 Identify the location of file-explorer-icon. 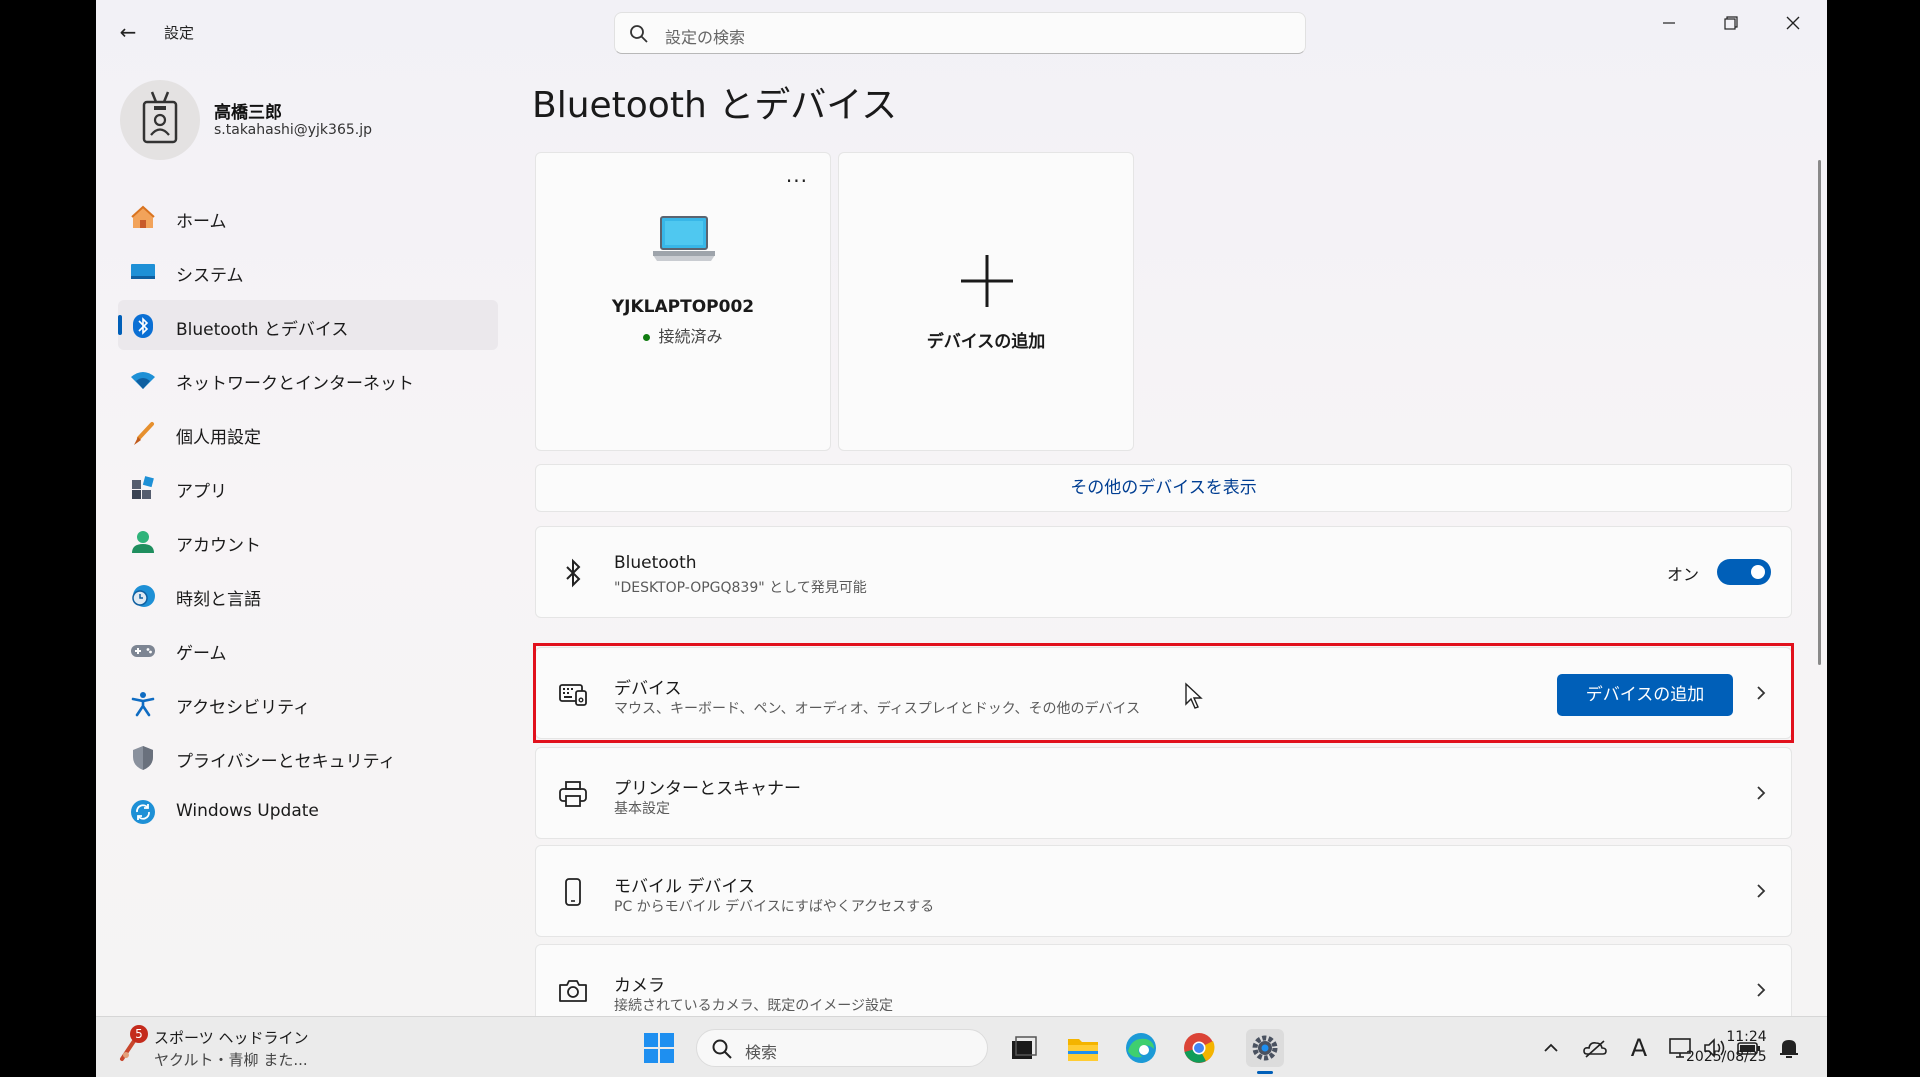
(1083, 1048).